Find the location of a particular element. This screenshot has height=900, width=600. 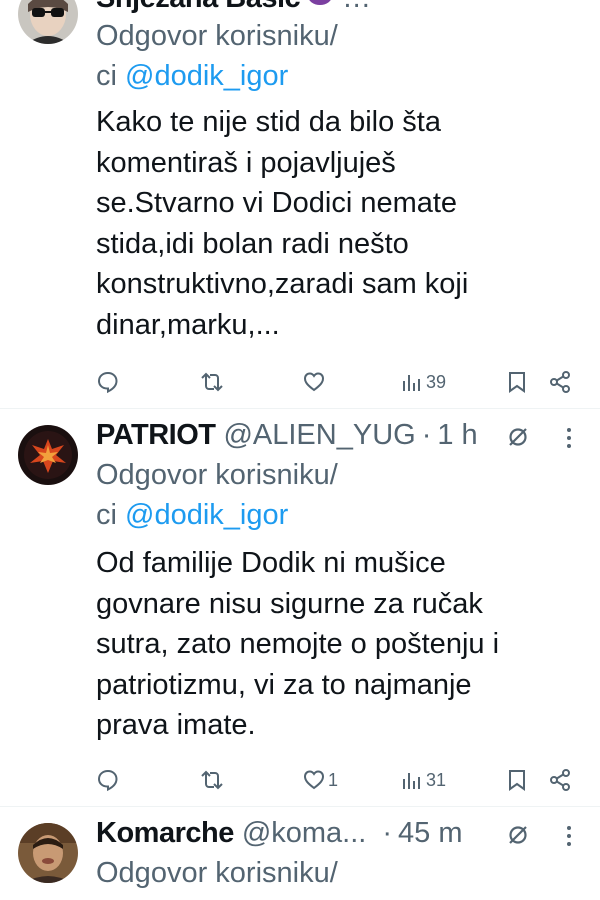

reply-context: Odgovor korisniku/ is located at coordinates (326, 873).